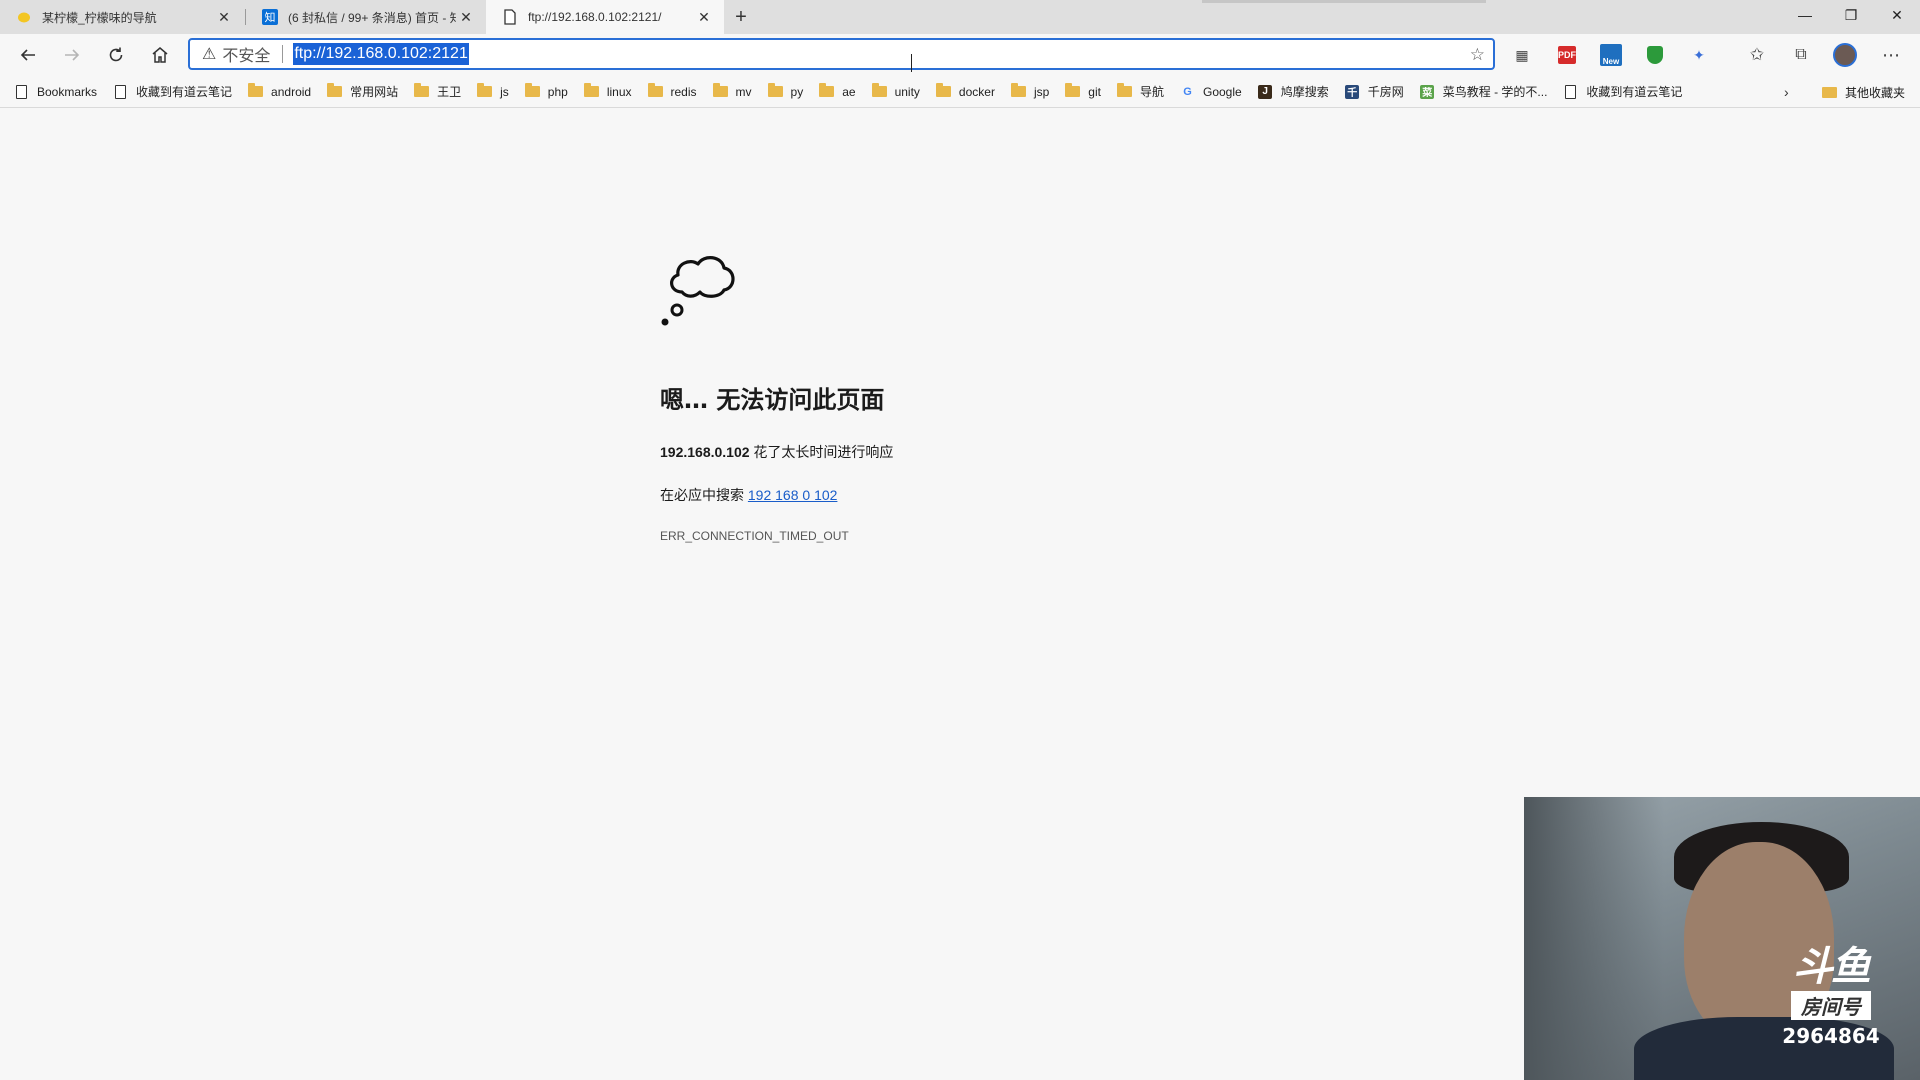  I want to click on bookmark-item: G Google, so click(1211, 91).